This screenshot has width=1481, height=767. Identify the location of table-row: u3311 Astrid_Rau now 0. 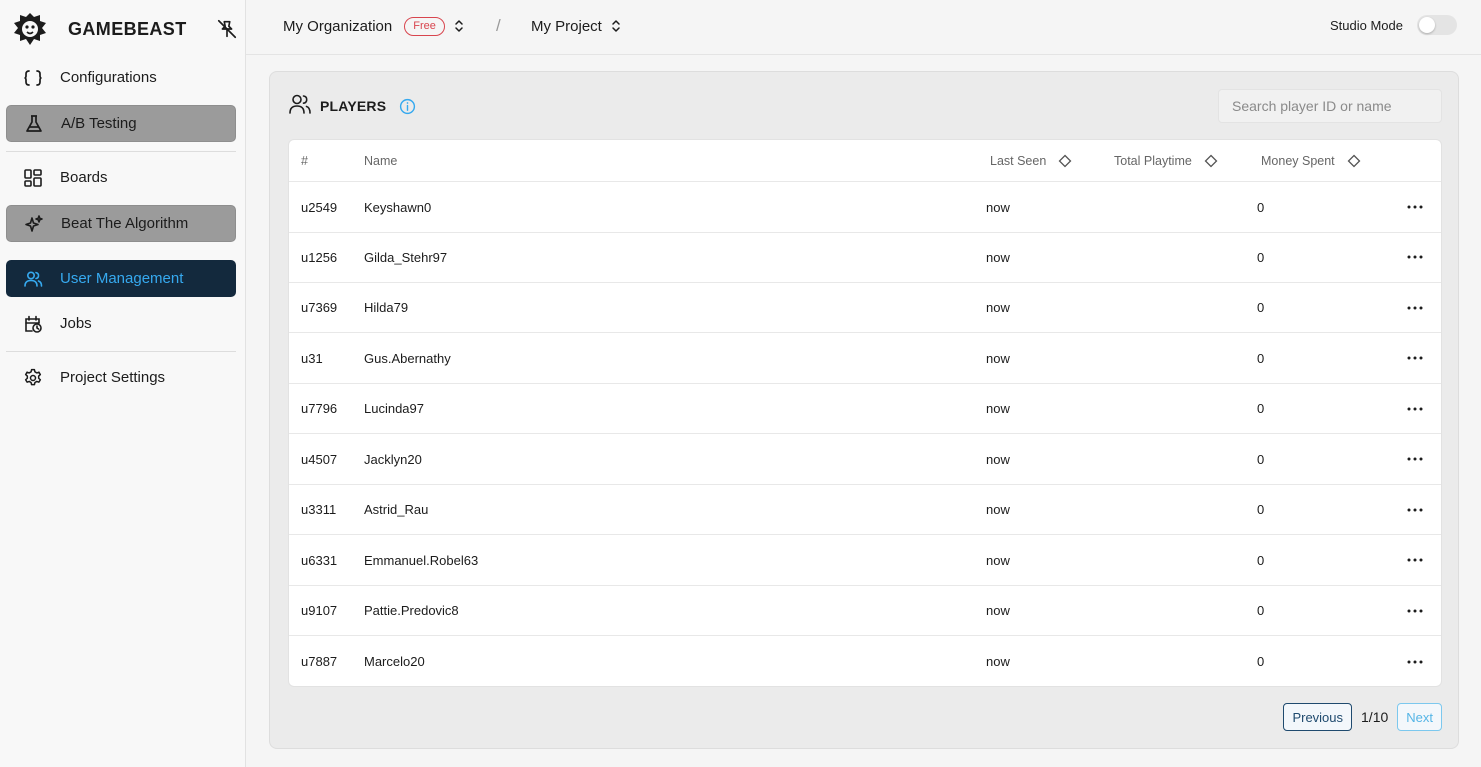
(865, 510).